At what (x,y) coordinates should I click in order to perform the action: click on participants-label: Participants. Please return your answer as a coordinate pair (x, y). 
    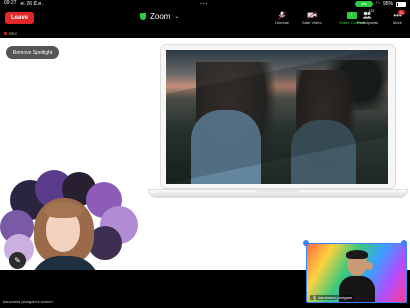
    Looking at the image, I should click on (367, 22).